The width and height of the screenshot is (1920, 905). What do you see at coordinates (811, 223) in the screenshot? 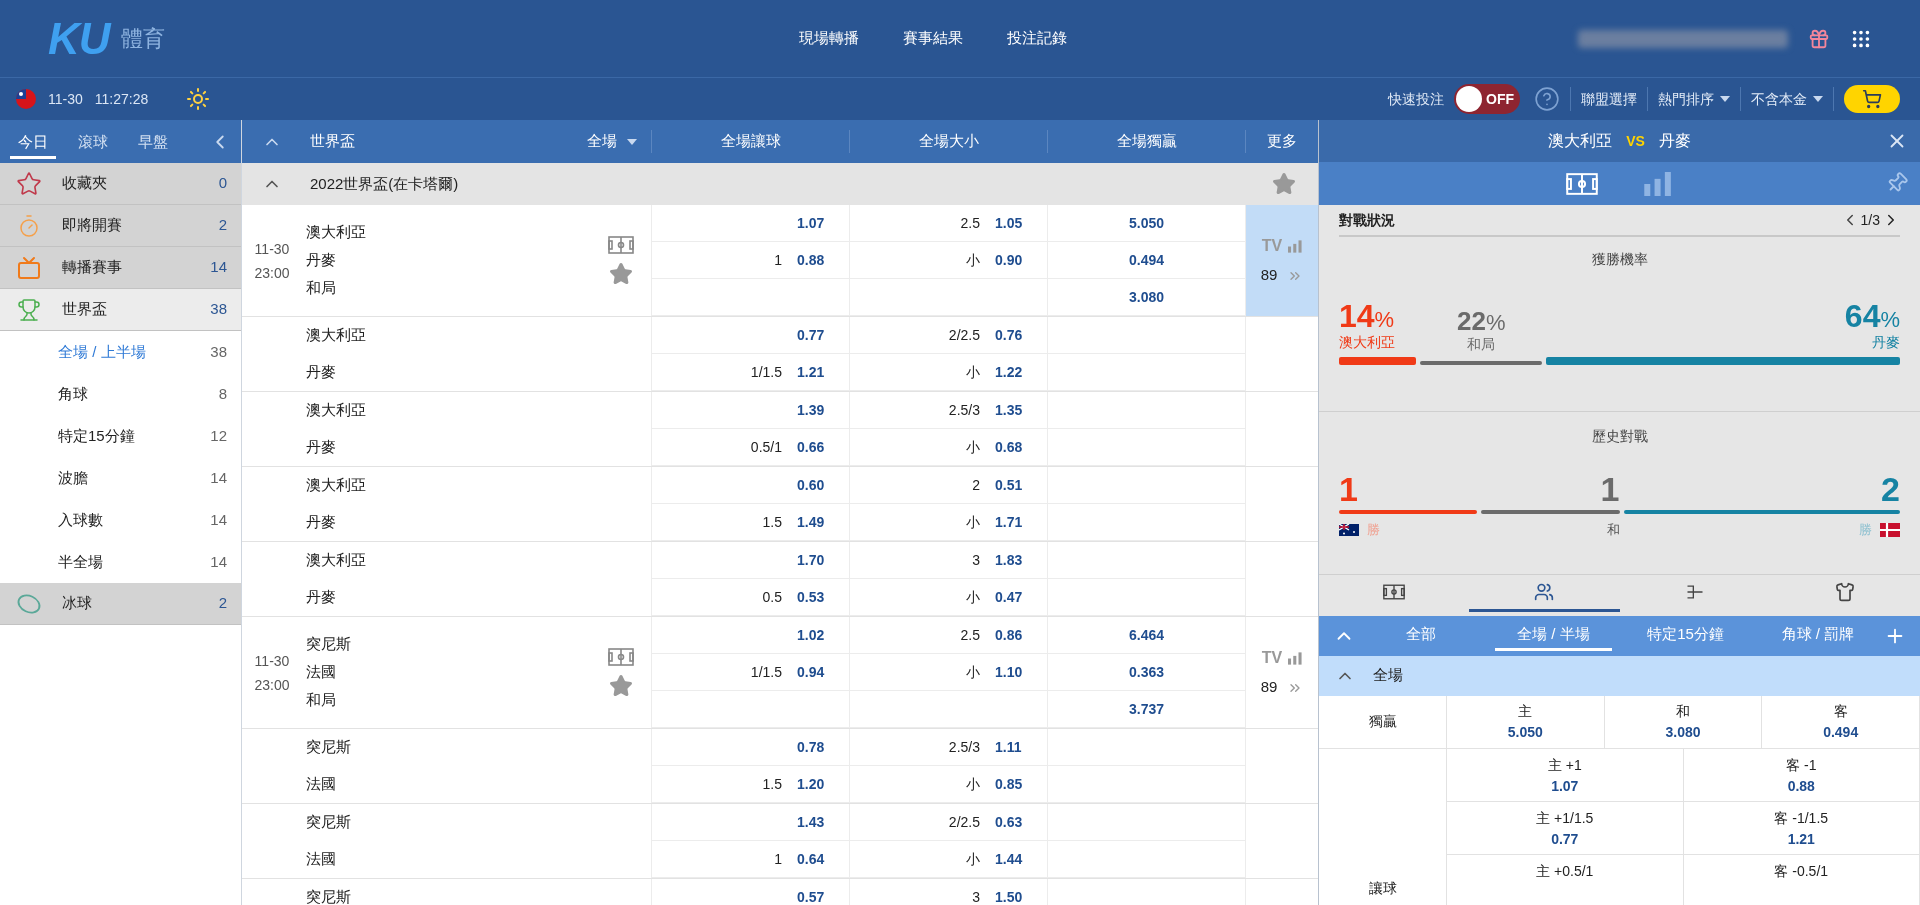
I see `odds-value: 1.07` at bounding box center [811, 223].